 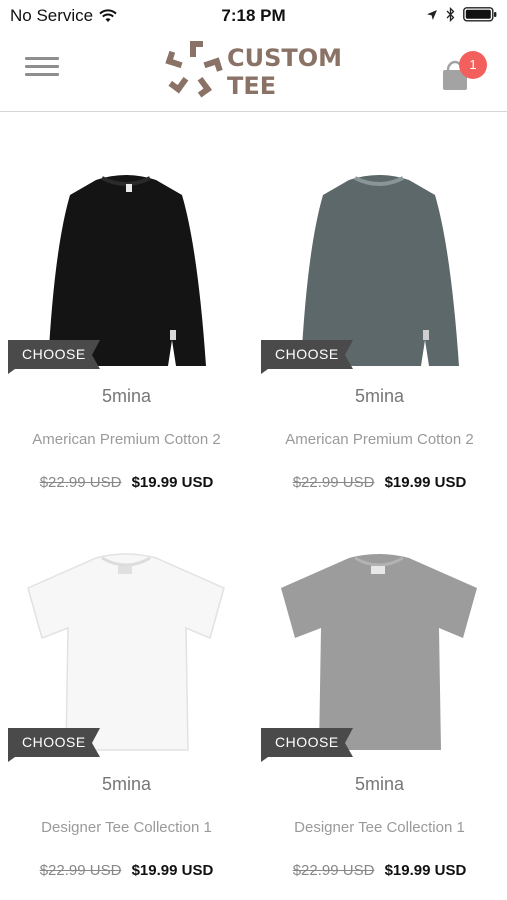 I want to click on status-bar: No Service 7:18 PM, so click(x=253, y=15).